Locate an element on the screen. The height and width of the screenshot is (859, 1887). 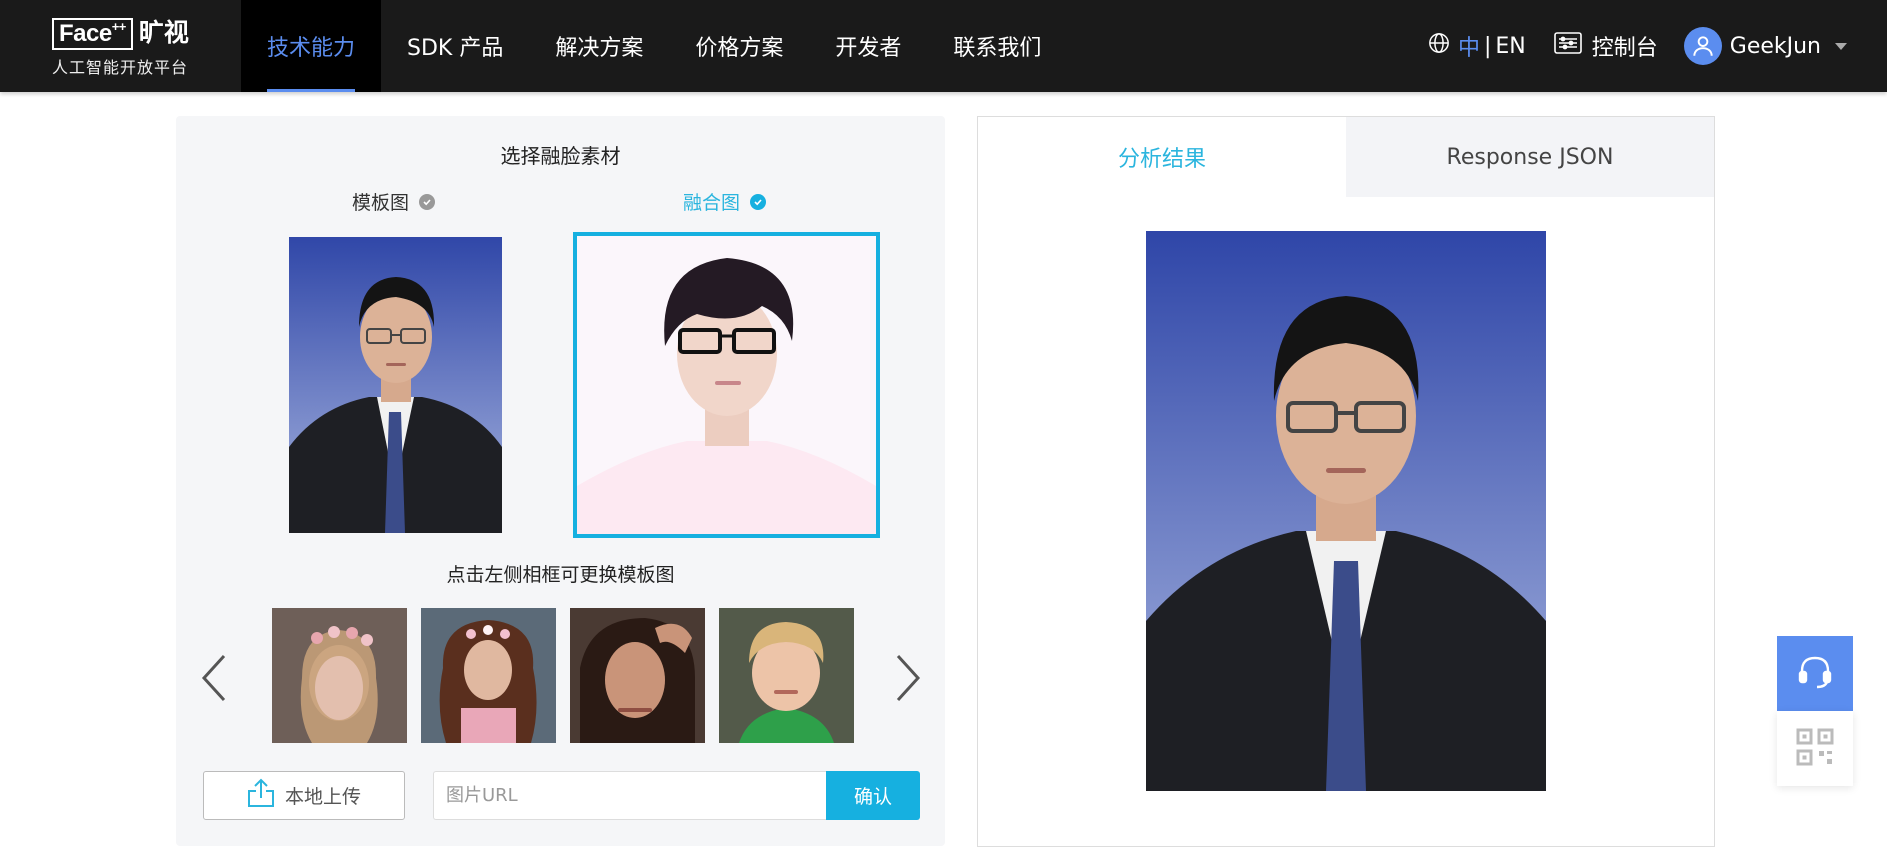
tab-analysis-result: 分析结果 is located at coordinates (1162, 157).